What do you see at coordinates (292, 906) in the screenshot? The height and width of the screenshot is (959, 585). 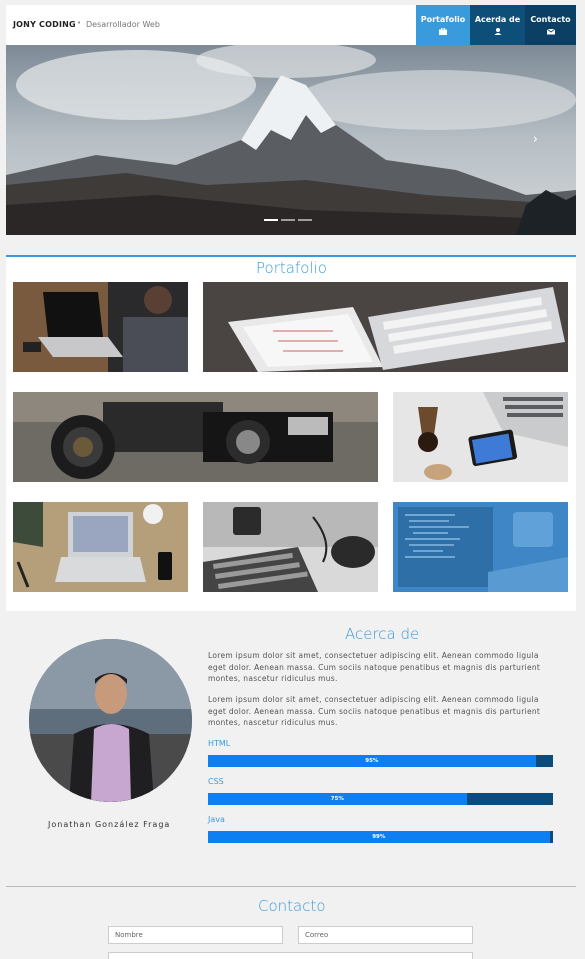 I see `contact-title: Contacto` at bounding box center [292, 906].